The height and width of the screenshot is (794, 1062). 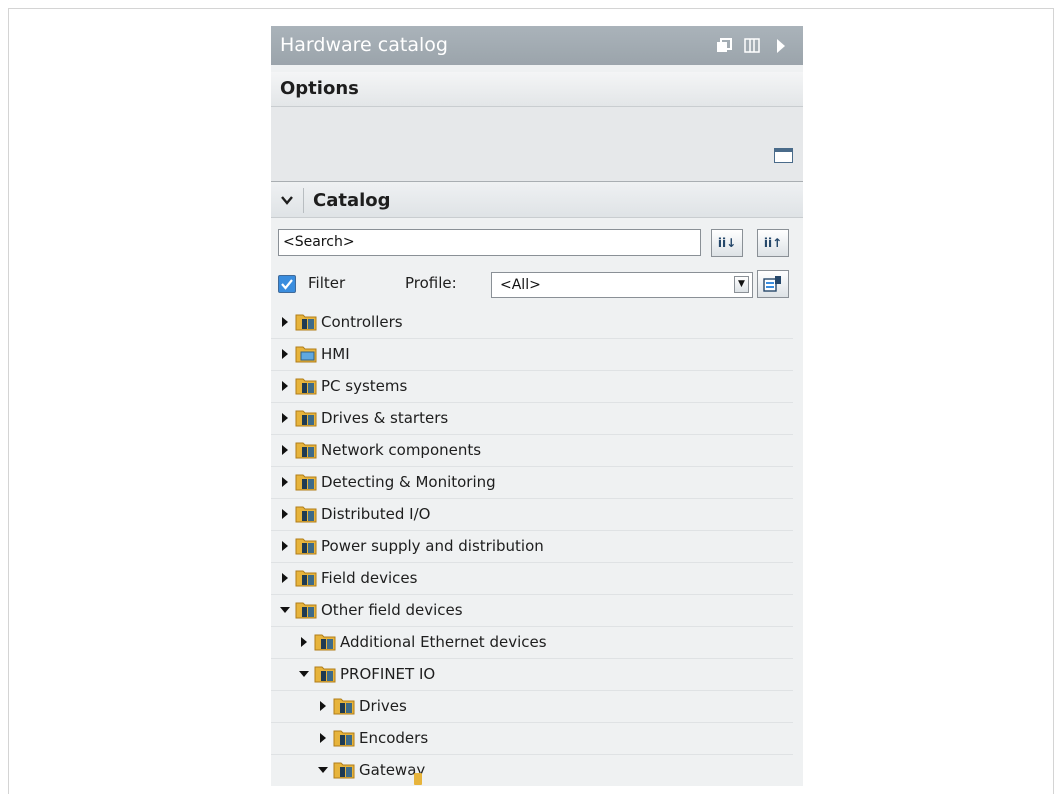 I want to click on panel-titlebar: Hardware catalog, so click(x=537, y=45).